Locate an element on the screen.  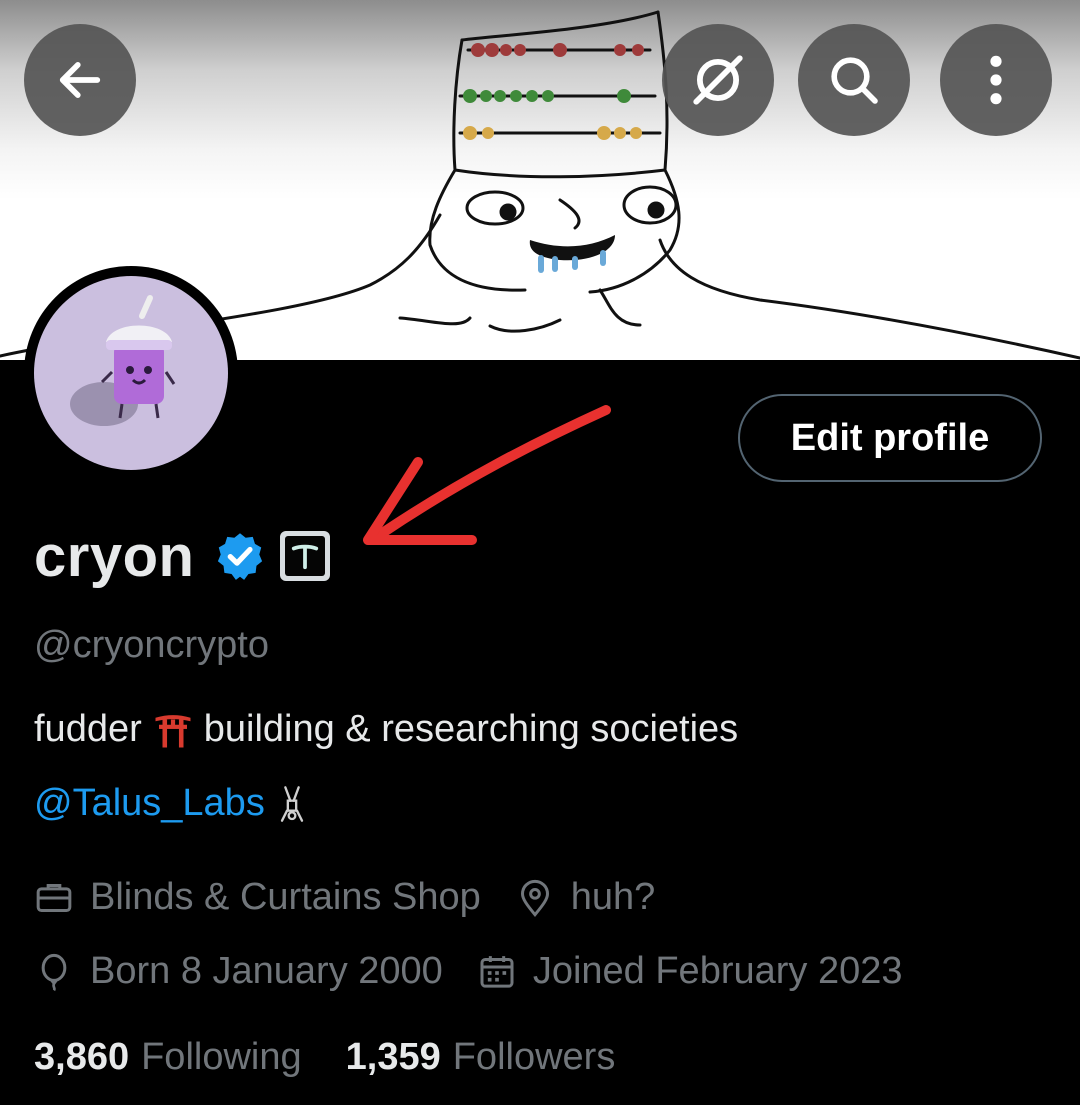
location-item: huh? is located at coordinates (585, 897).